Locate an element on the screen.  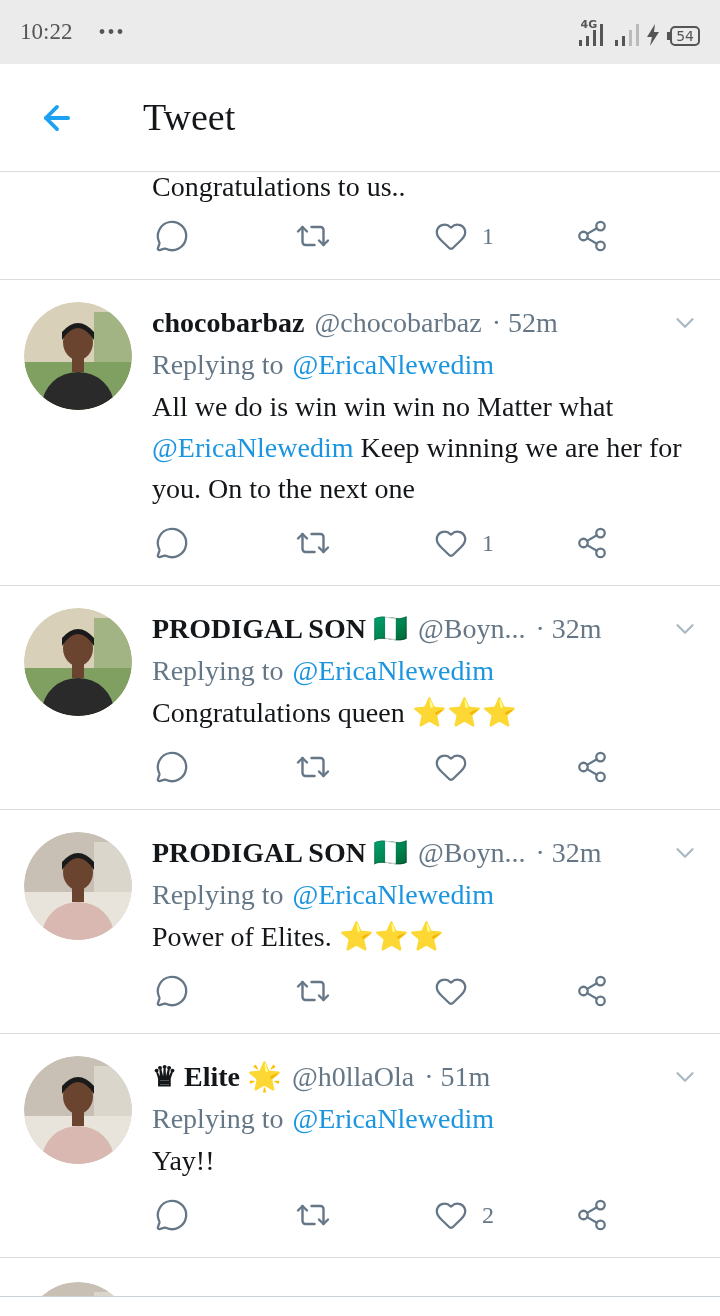
network-label: 4G is located at coordinates (589, 24).